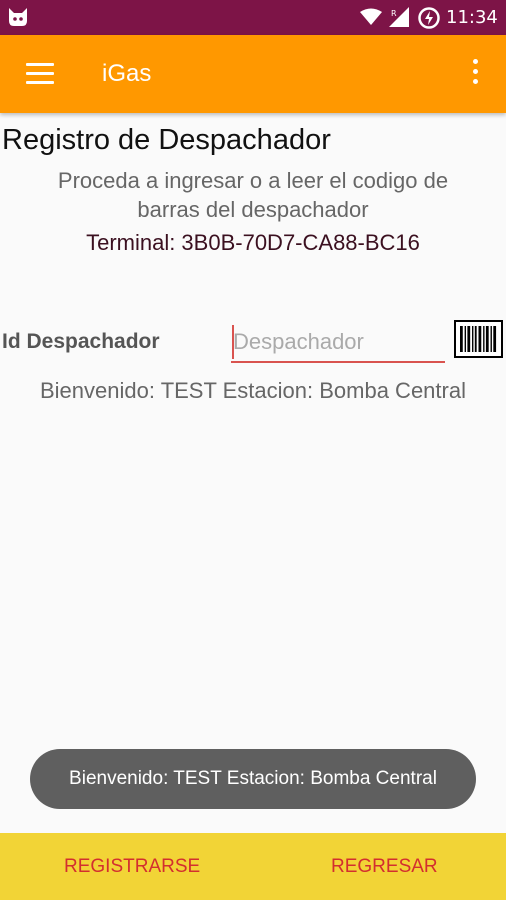 This screenshot has height=900, width=506. I want to click on text-caret, so click(233, 342).